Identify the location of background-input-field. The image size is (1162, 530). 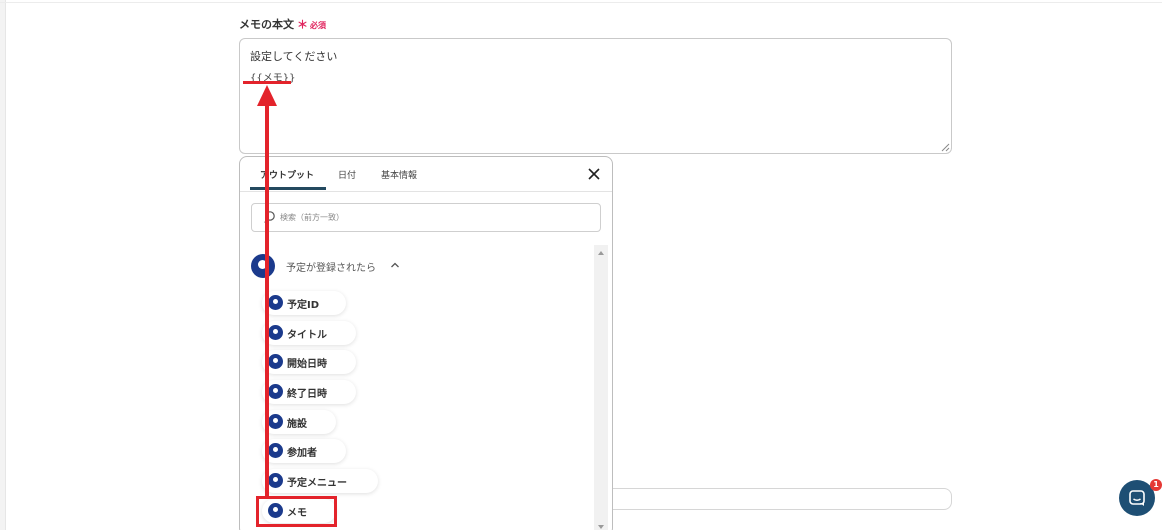
(776, 499).